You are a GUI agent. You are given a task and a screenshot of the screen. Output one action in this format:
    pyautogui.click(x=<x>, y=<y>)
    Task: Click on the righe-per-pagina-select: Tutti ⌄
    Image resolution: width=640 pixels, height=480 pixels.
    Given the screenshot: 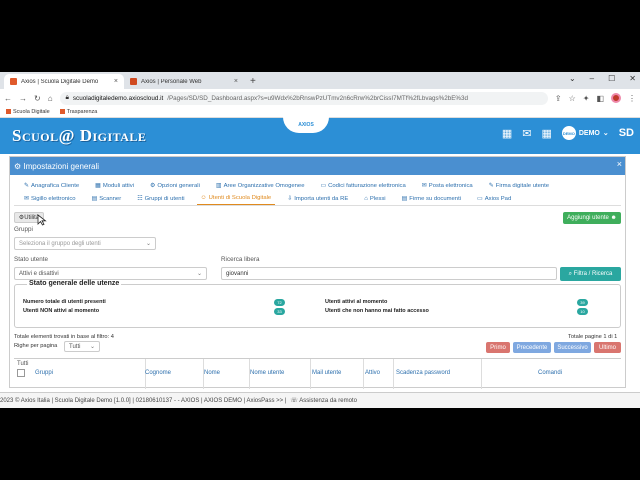 What is the action you would take?
    pyautogui.click(x=82, y=346)
    